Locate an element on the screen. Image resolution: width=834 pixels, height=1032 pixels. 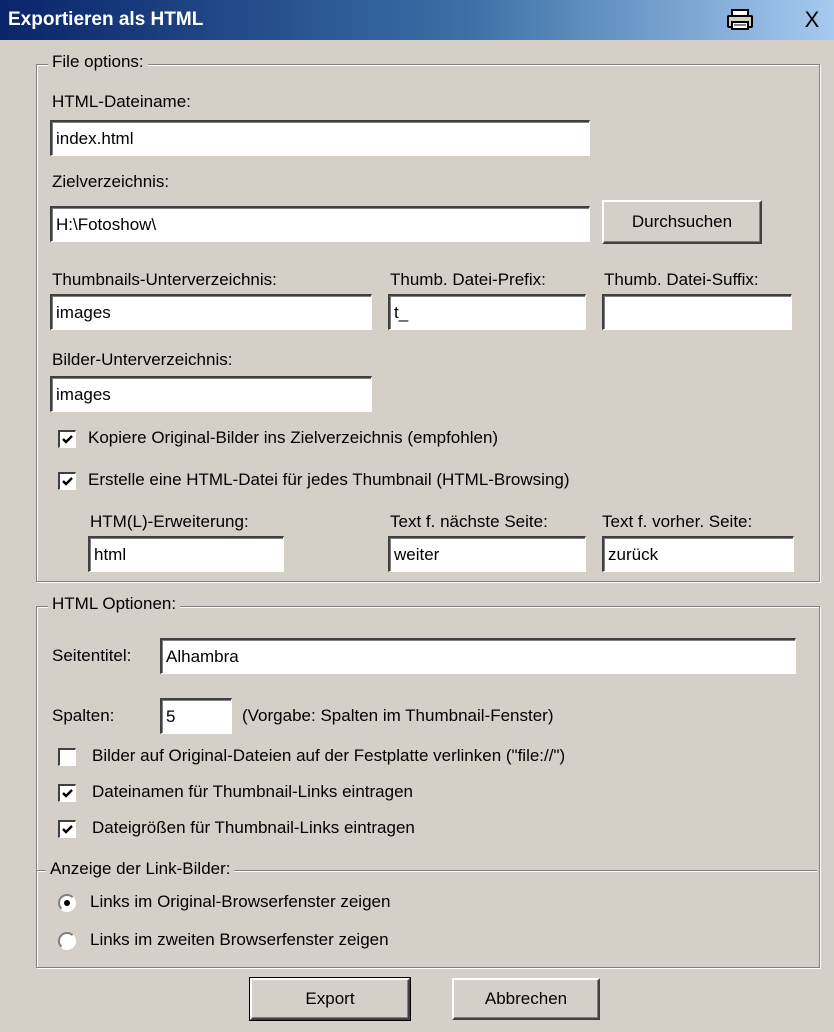
prev-text-input is located at coordinates (698, 554).